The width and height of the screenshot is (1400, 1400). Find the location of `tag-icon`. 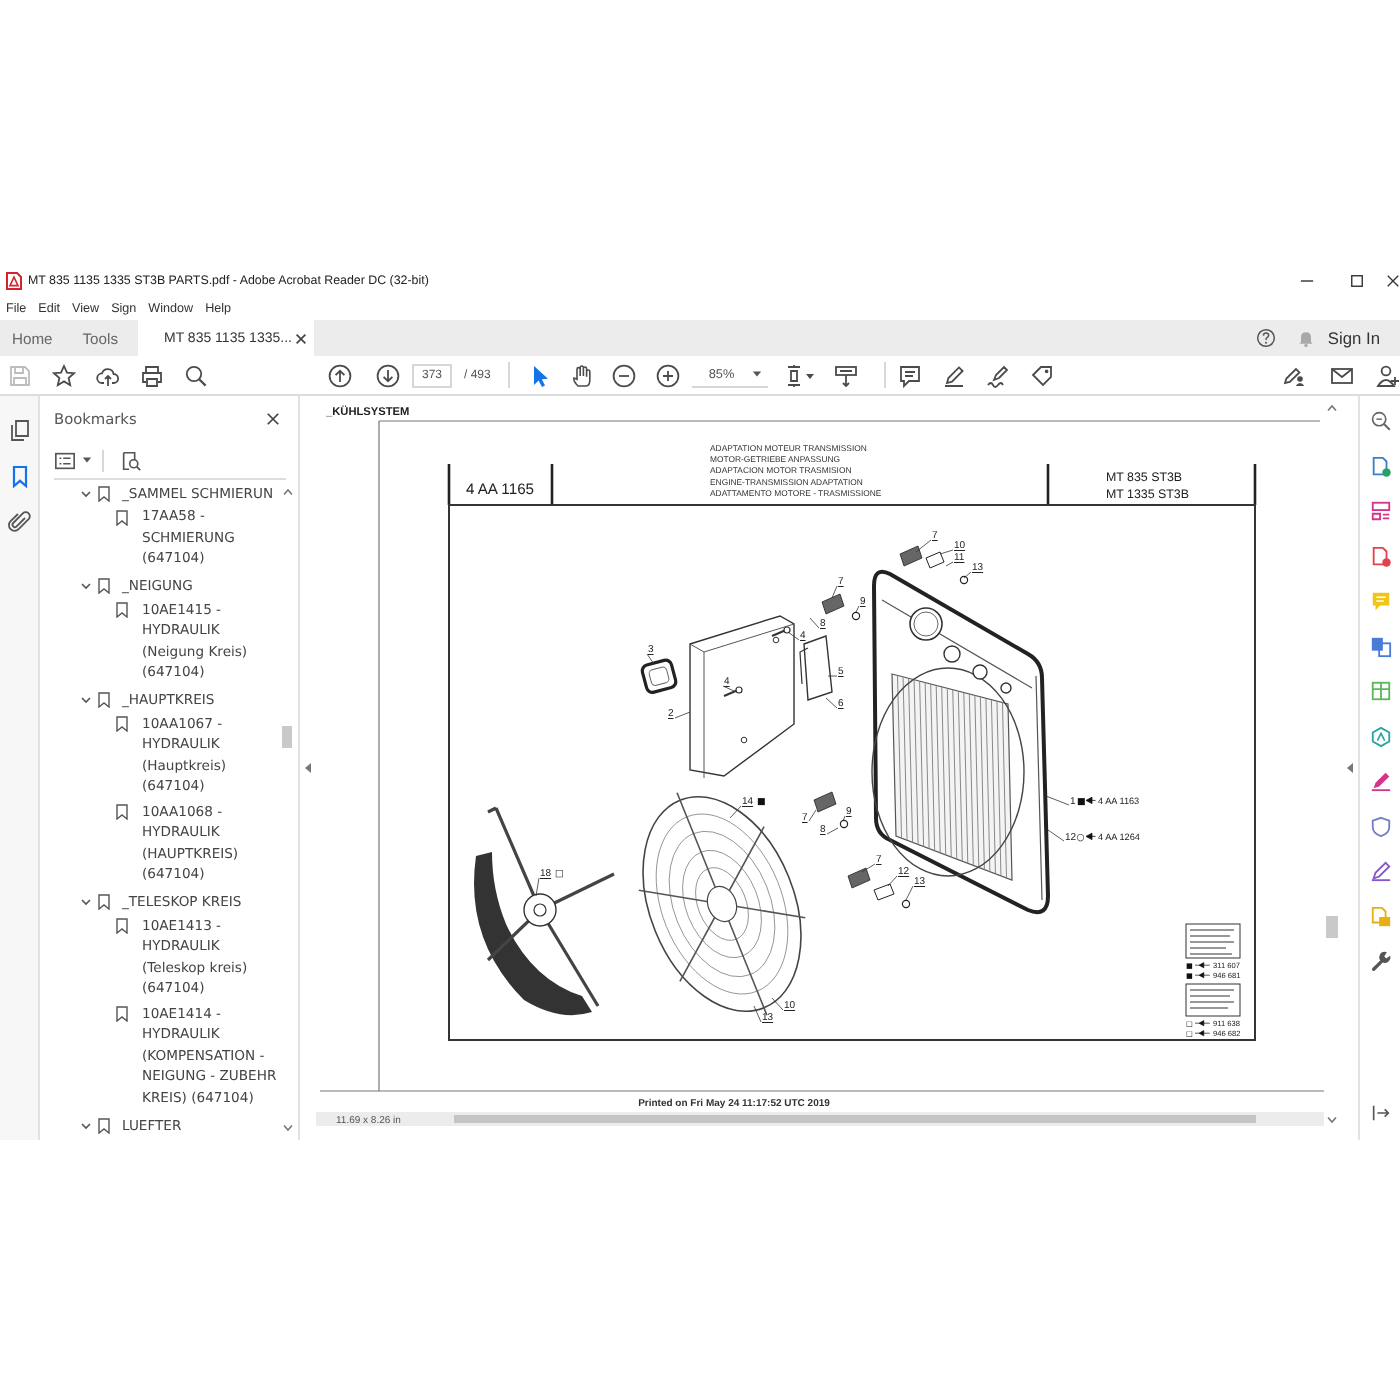

tag-icon is located at coordinates (1042, 375).